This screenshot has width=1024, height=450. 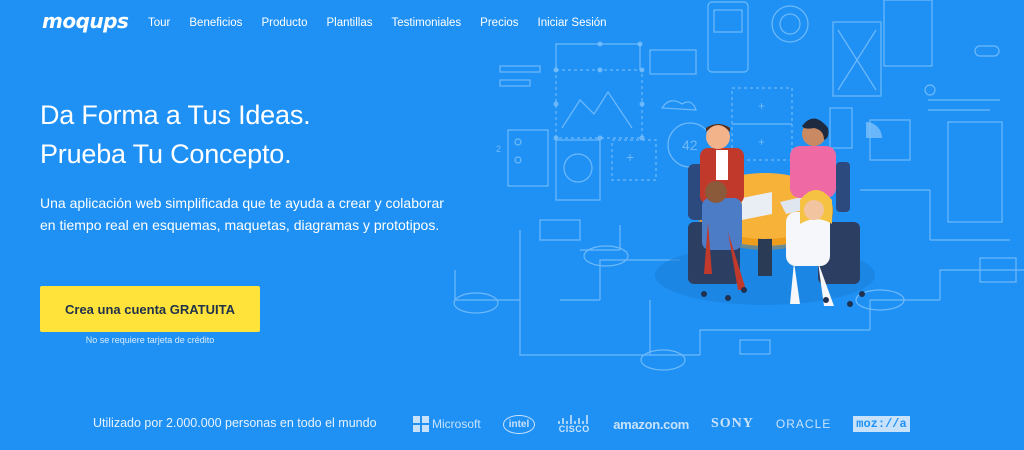 I want to click on intel-logo: intel, so click(x=519, y=424).